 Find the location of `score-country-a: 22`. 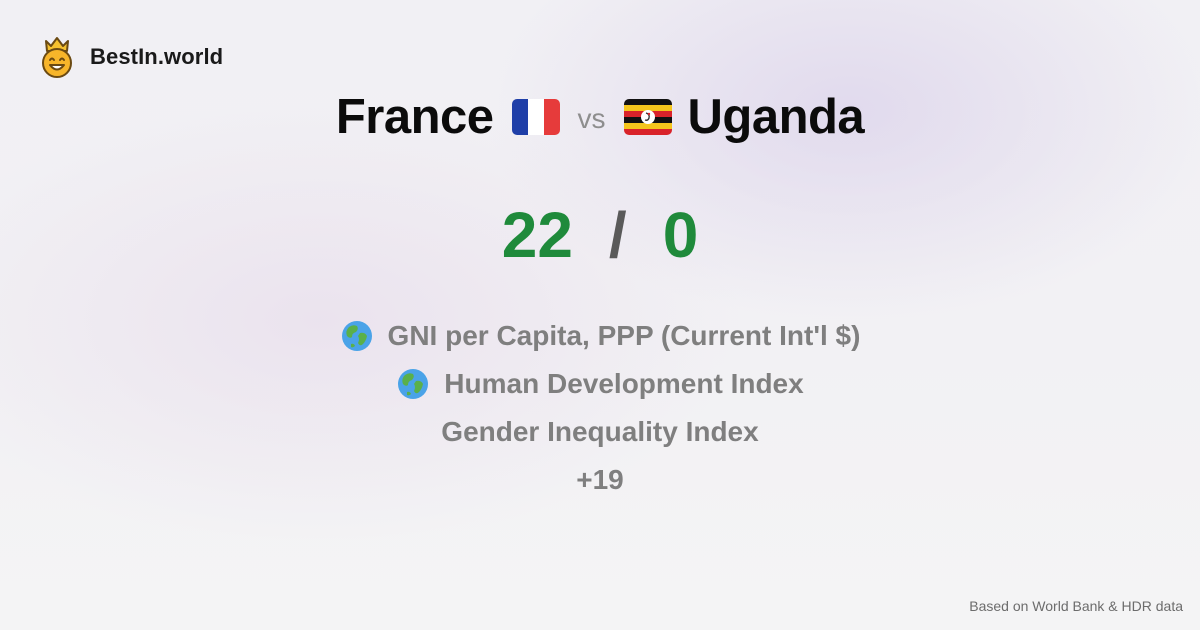

score-country-a: 22 is located at coordinates (537, 235).